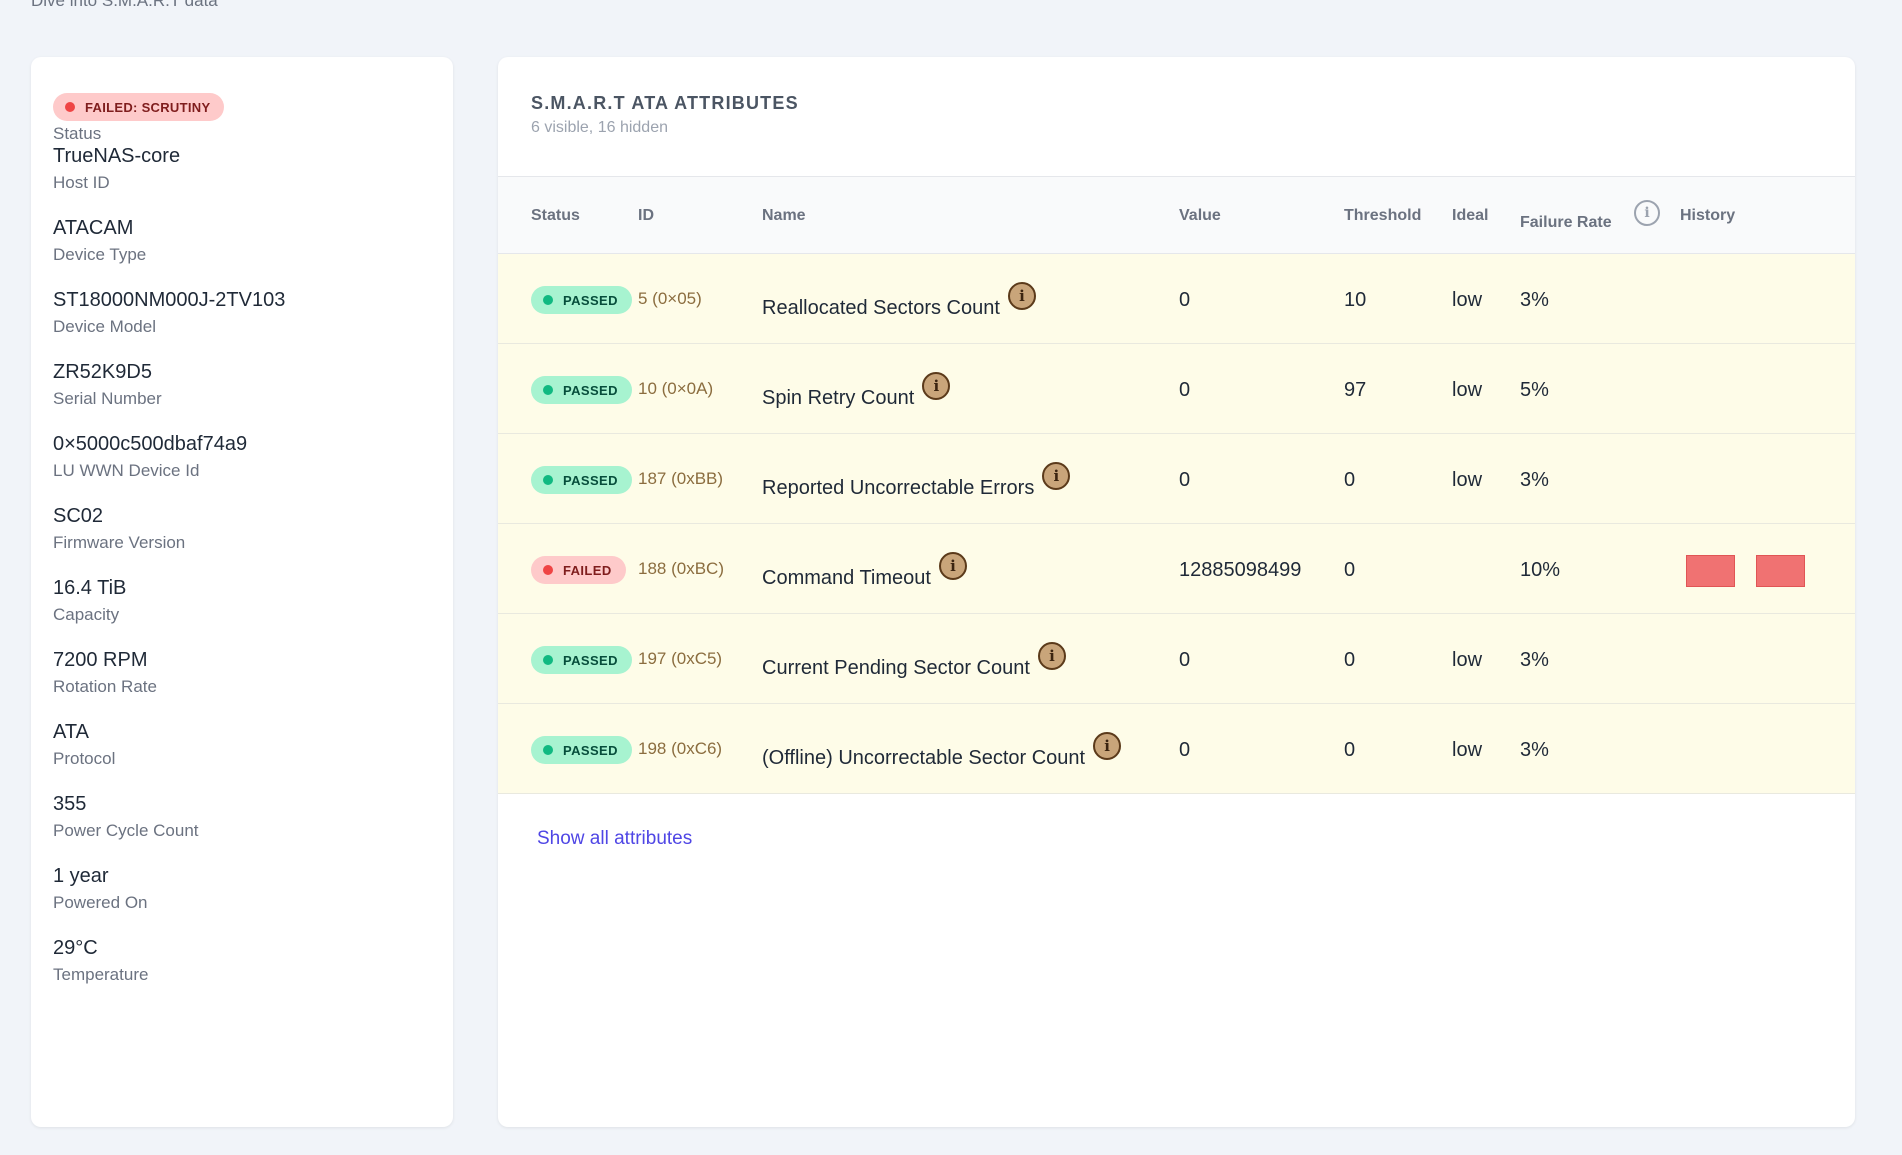 This screenshot has height=1155, width=1902. Describe the element at coordinates (1540, 570) in the screenshot. I see `attribute-failure-rate: 10%` at that location.